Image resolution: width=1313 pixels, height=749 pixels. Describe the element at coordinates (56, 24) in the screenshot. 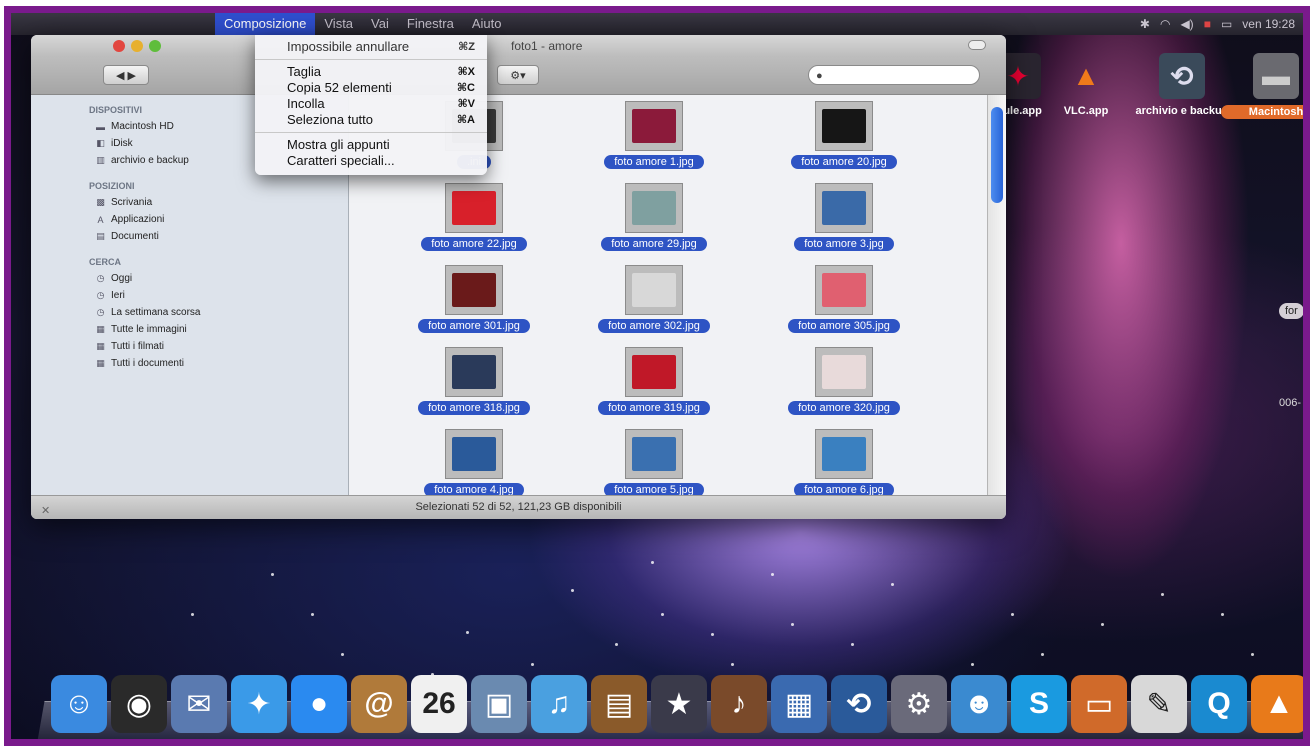

I see `menu-archivio` at that location.